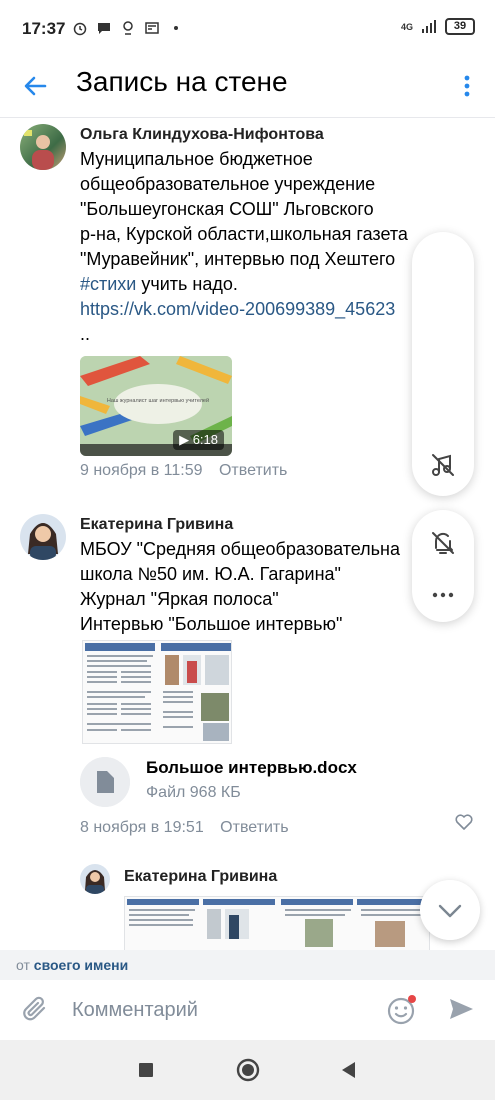 The height and width of the screenshot is (1100, 495). What do you see at coordinates (443, 566) in the screenshot?
I see `floating-notify-panel` at bounding box center [443, 566].